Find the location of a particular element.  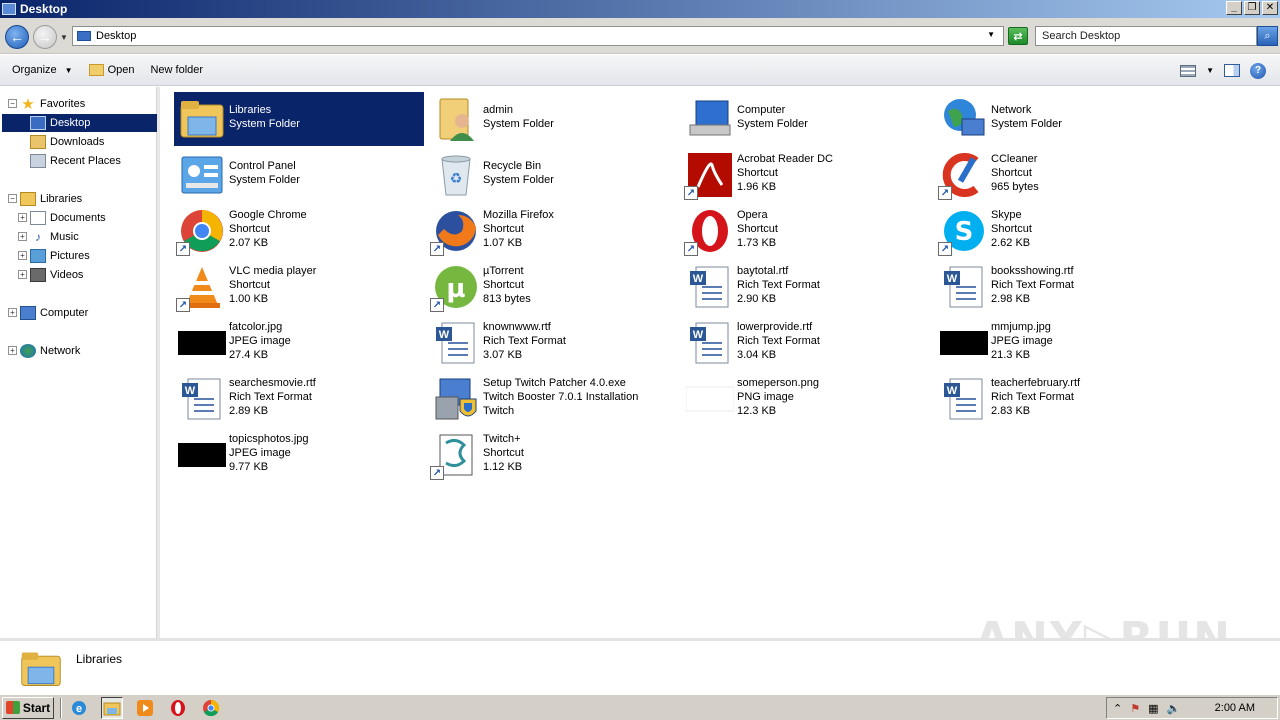

clock: 2:00 AM is located at coordinates (1235, 708).